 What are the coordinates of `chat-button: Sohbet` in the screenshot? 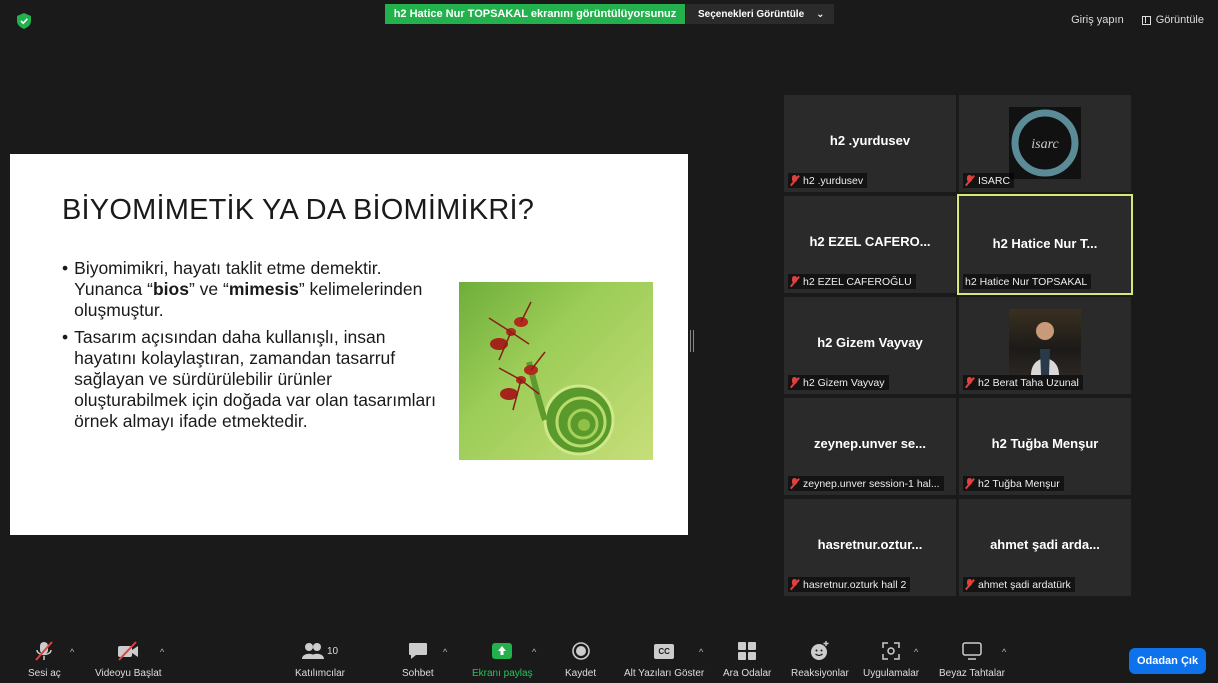 It's located at (418, 658).